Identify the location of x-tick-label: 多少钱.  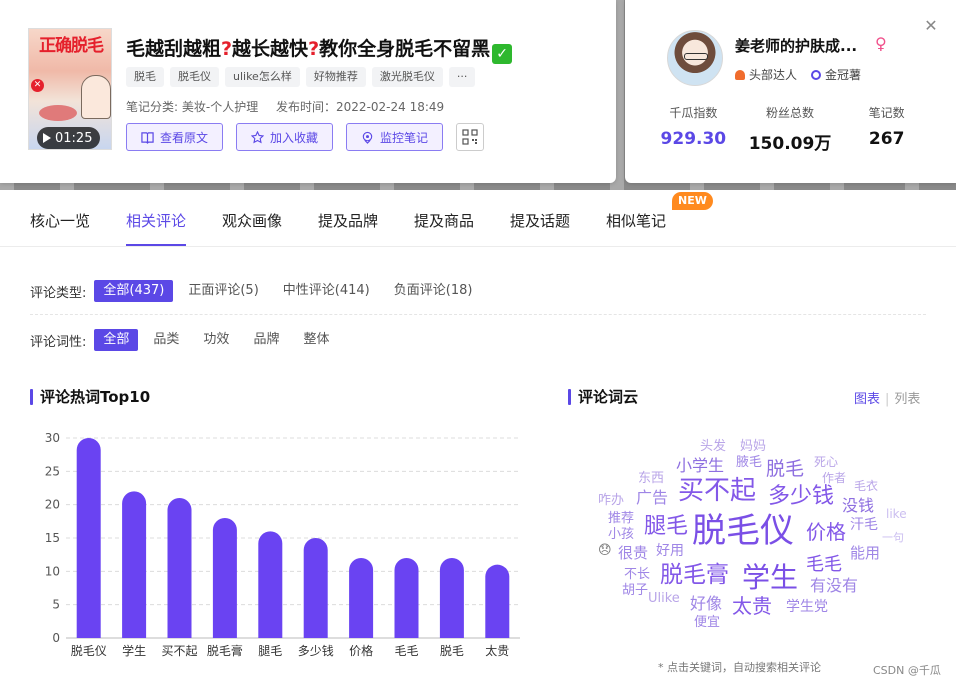
(316, 650).